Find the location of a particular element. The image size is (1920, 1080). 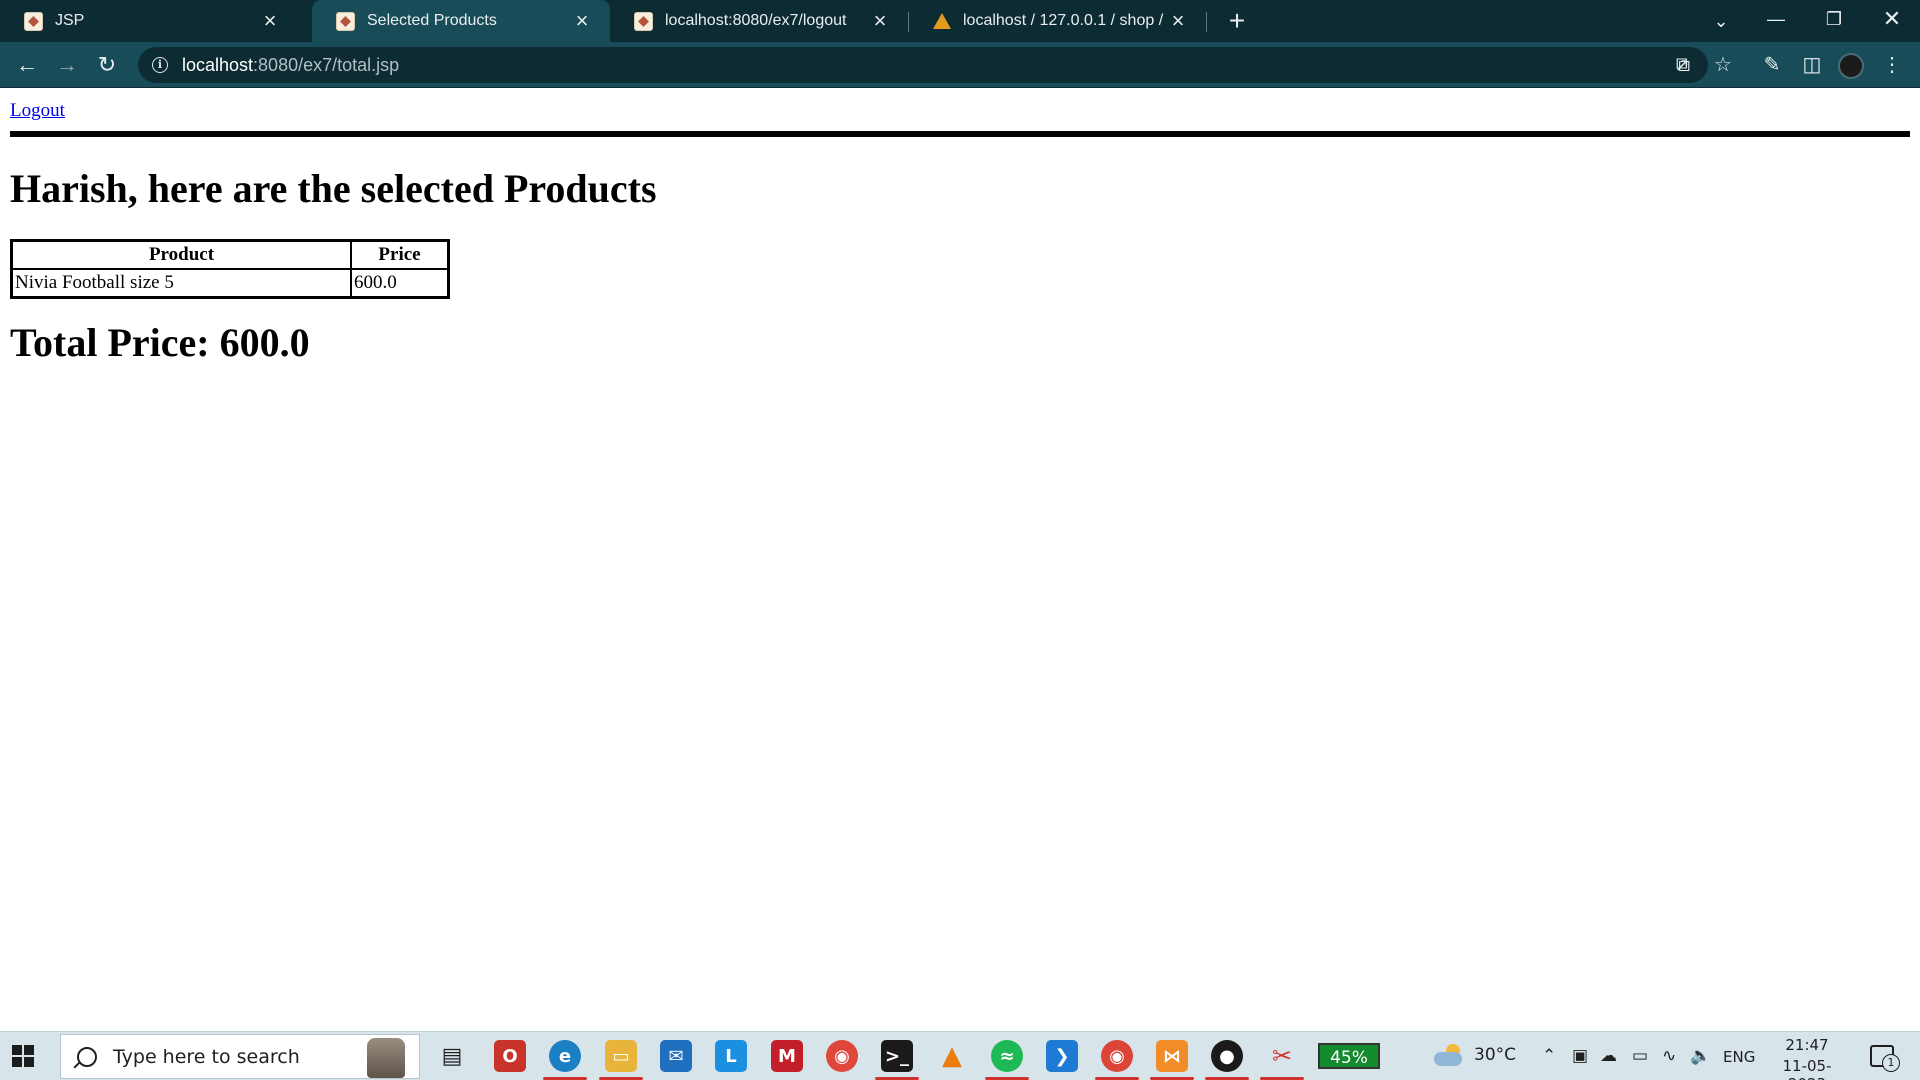

new-tab-button: + is located at coordinates (1237, 21).